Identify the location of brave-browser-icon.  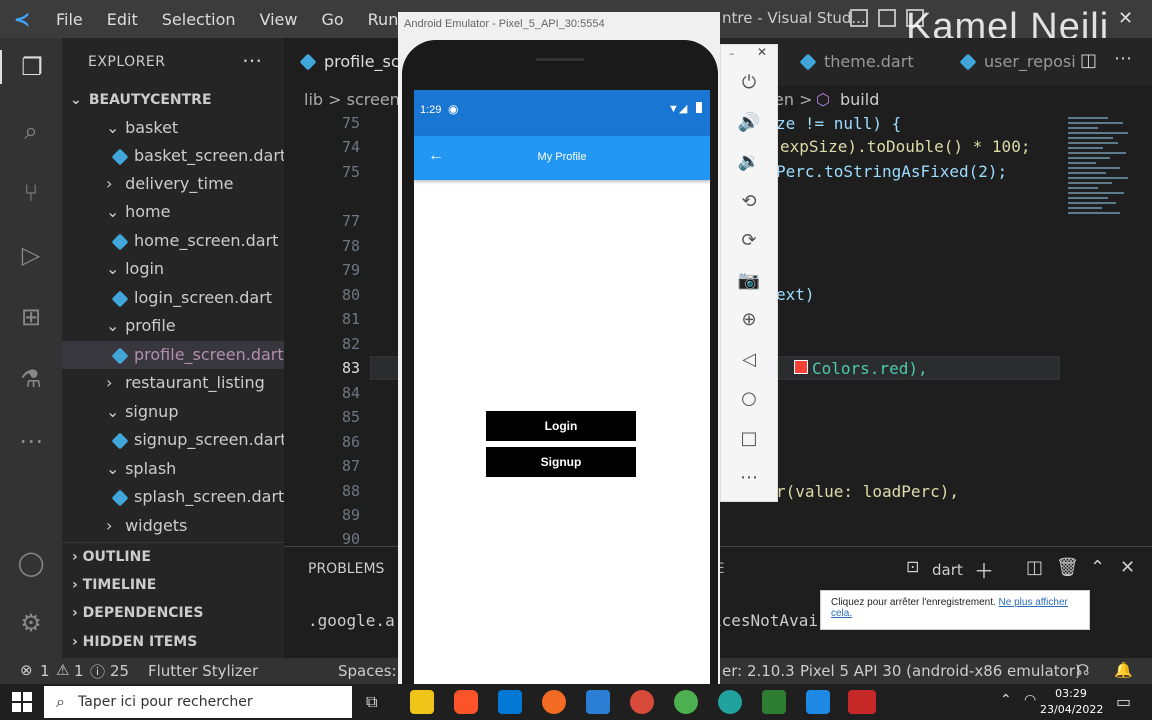
(466, 702).